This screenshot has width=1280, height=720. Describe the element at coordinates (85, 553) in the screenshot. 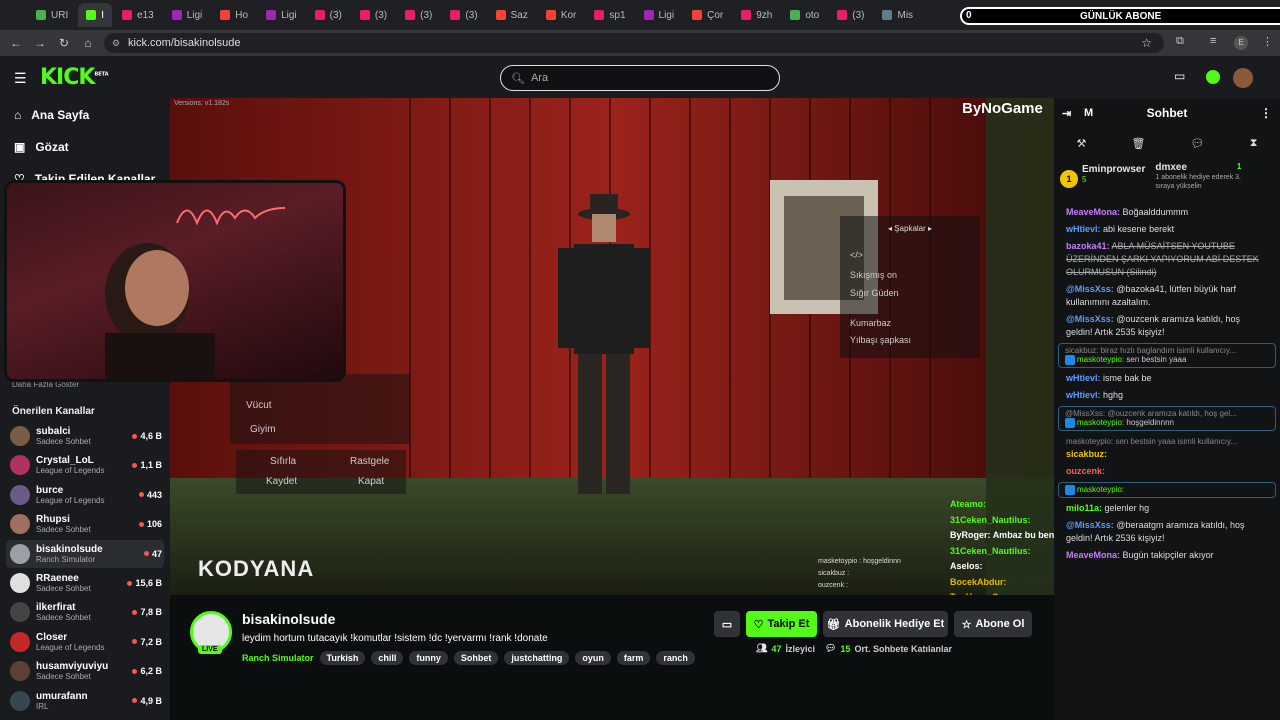

I see `sidebar-item-channel: bisakinolsude Ranch Simulator 47` at that location.